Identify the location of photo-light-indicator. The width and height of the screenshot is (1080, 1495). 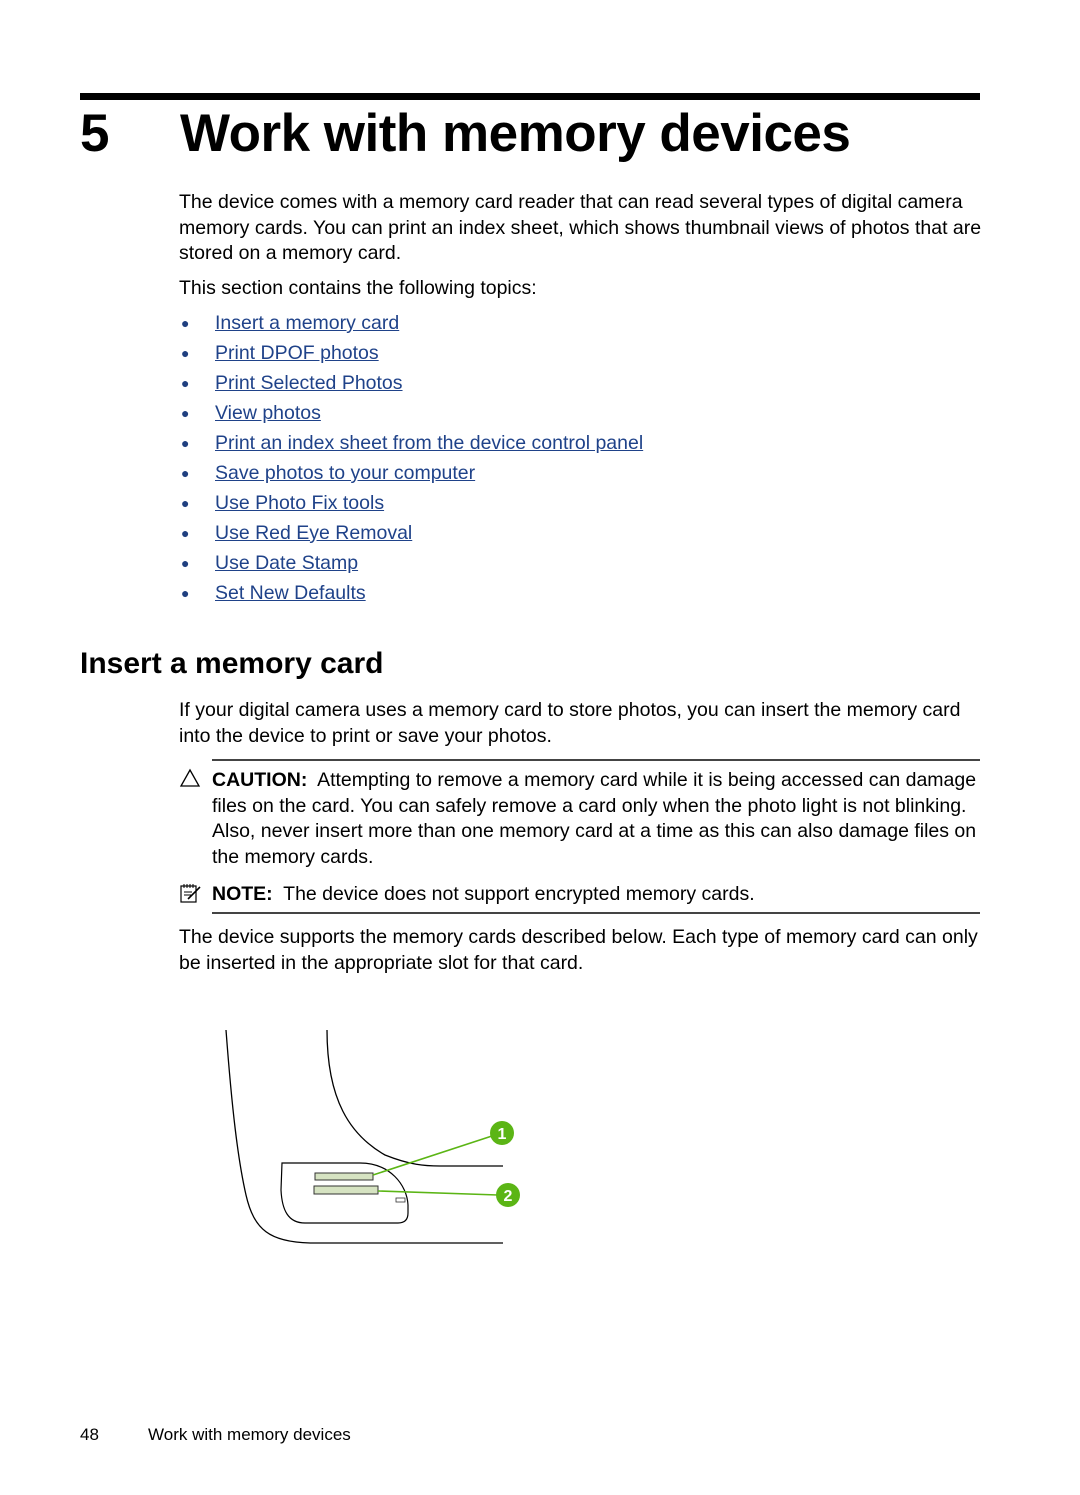
(400, 1200).